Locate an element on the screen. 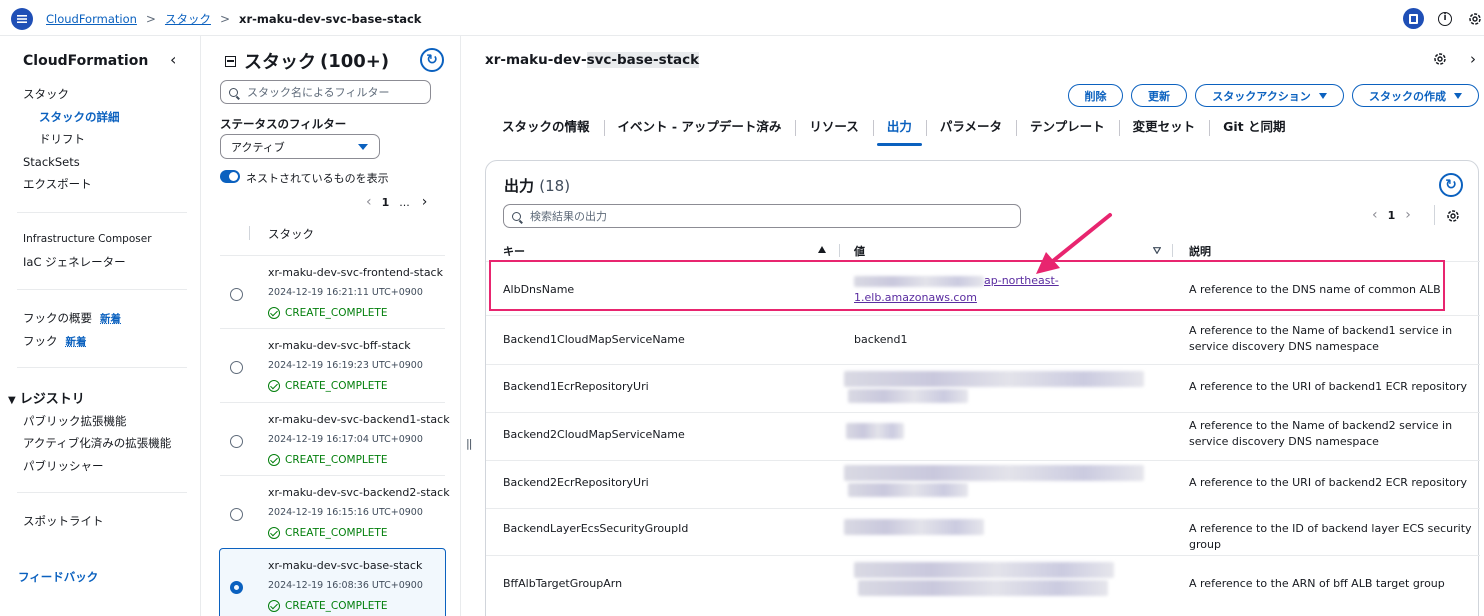  output-key: Backend1CloudMapServiceName is located at coordinates (594, 339).